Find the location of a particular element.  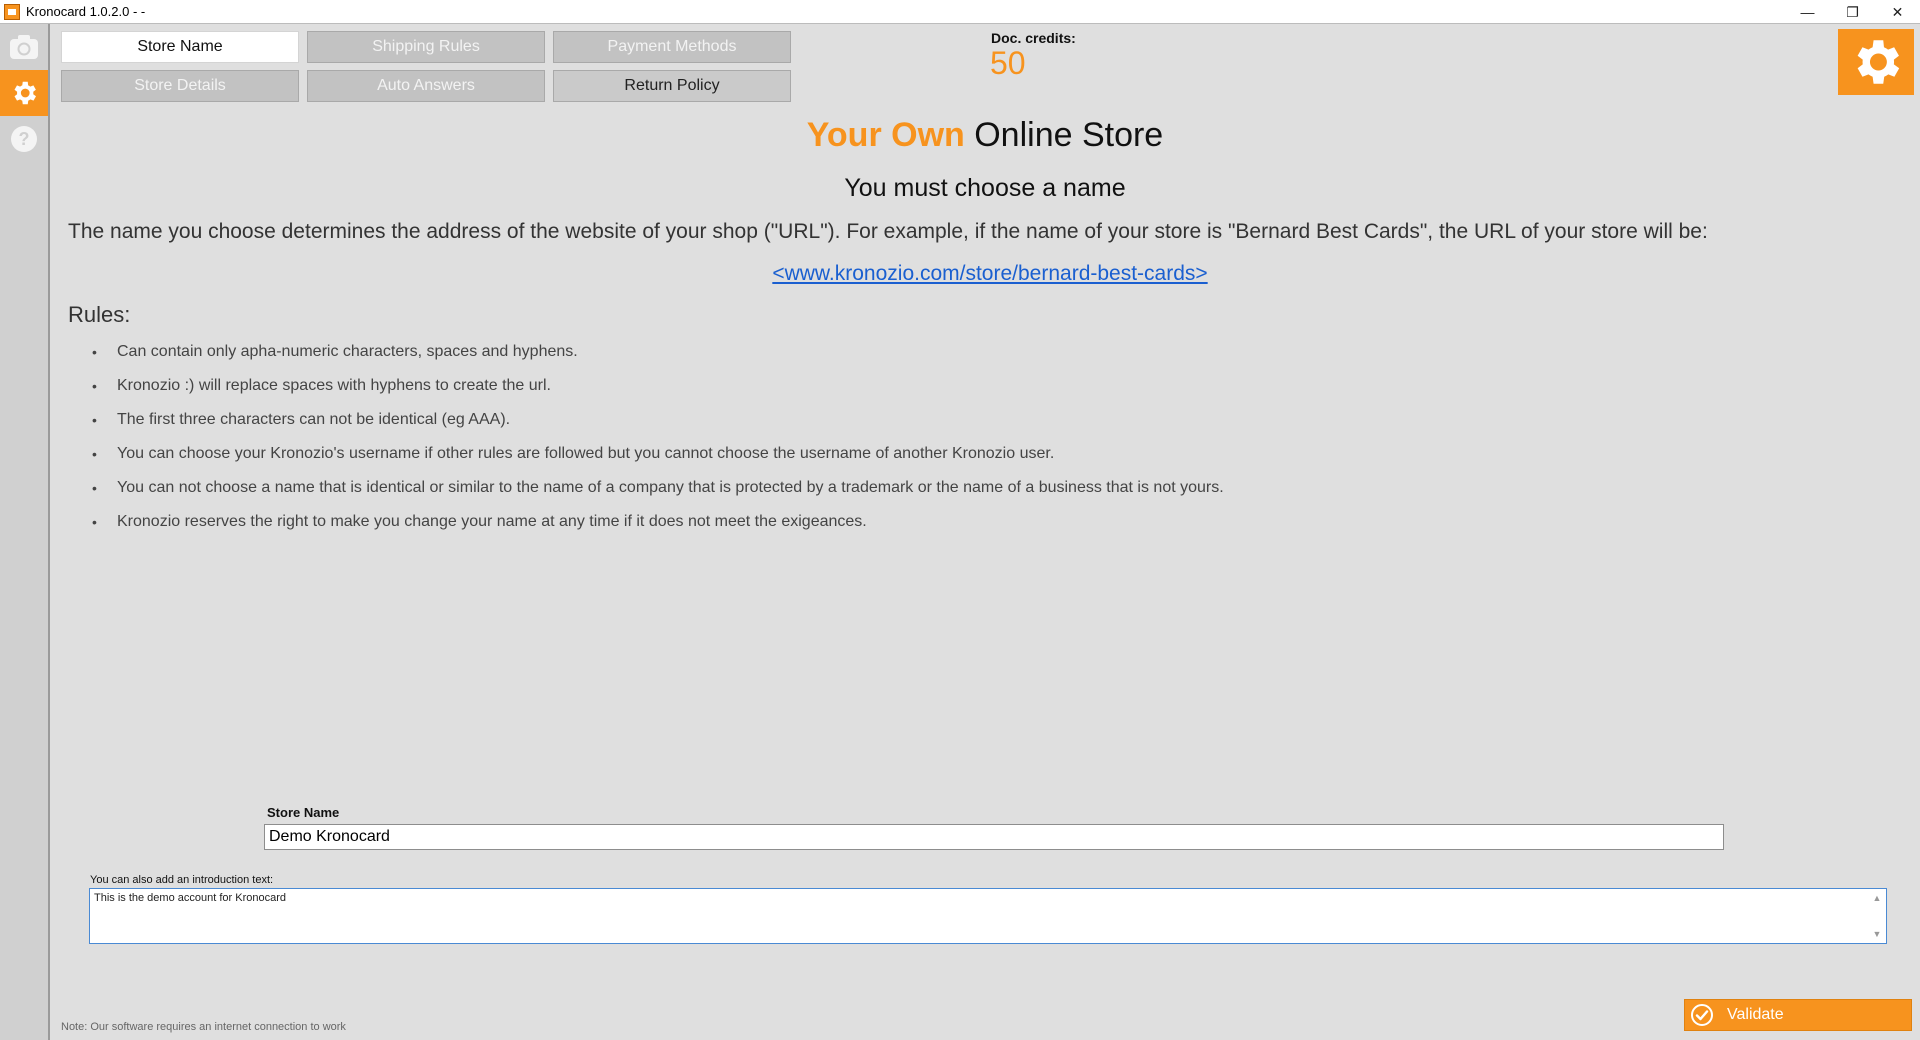

tab-auto-answers: Auto Answers is located at coordinates (426, 86).